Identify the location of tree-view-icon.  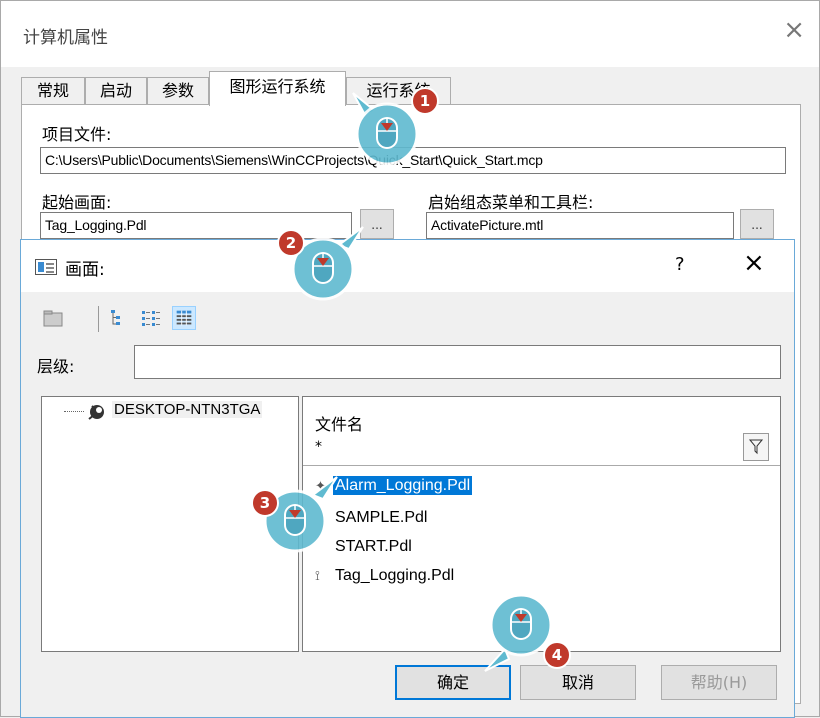
(119, 318).